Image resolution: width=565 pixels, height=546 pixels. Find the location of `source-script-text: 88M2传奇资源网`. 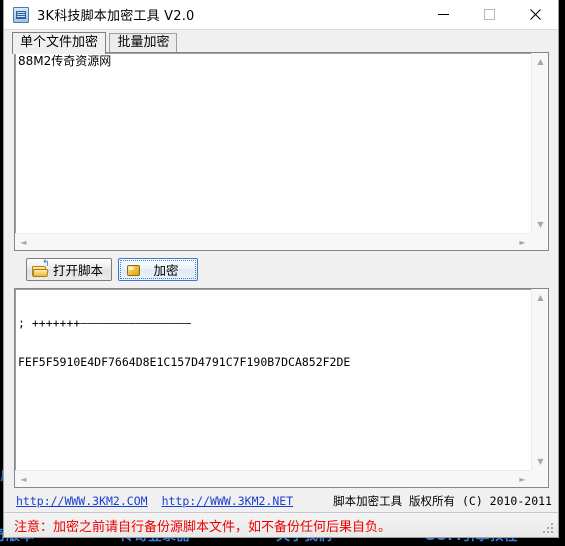

source-script-text: 88M2传奇资源网 is located at coordinates (65, 61).